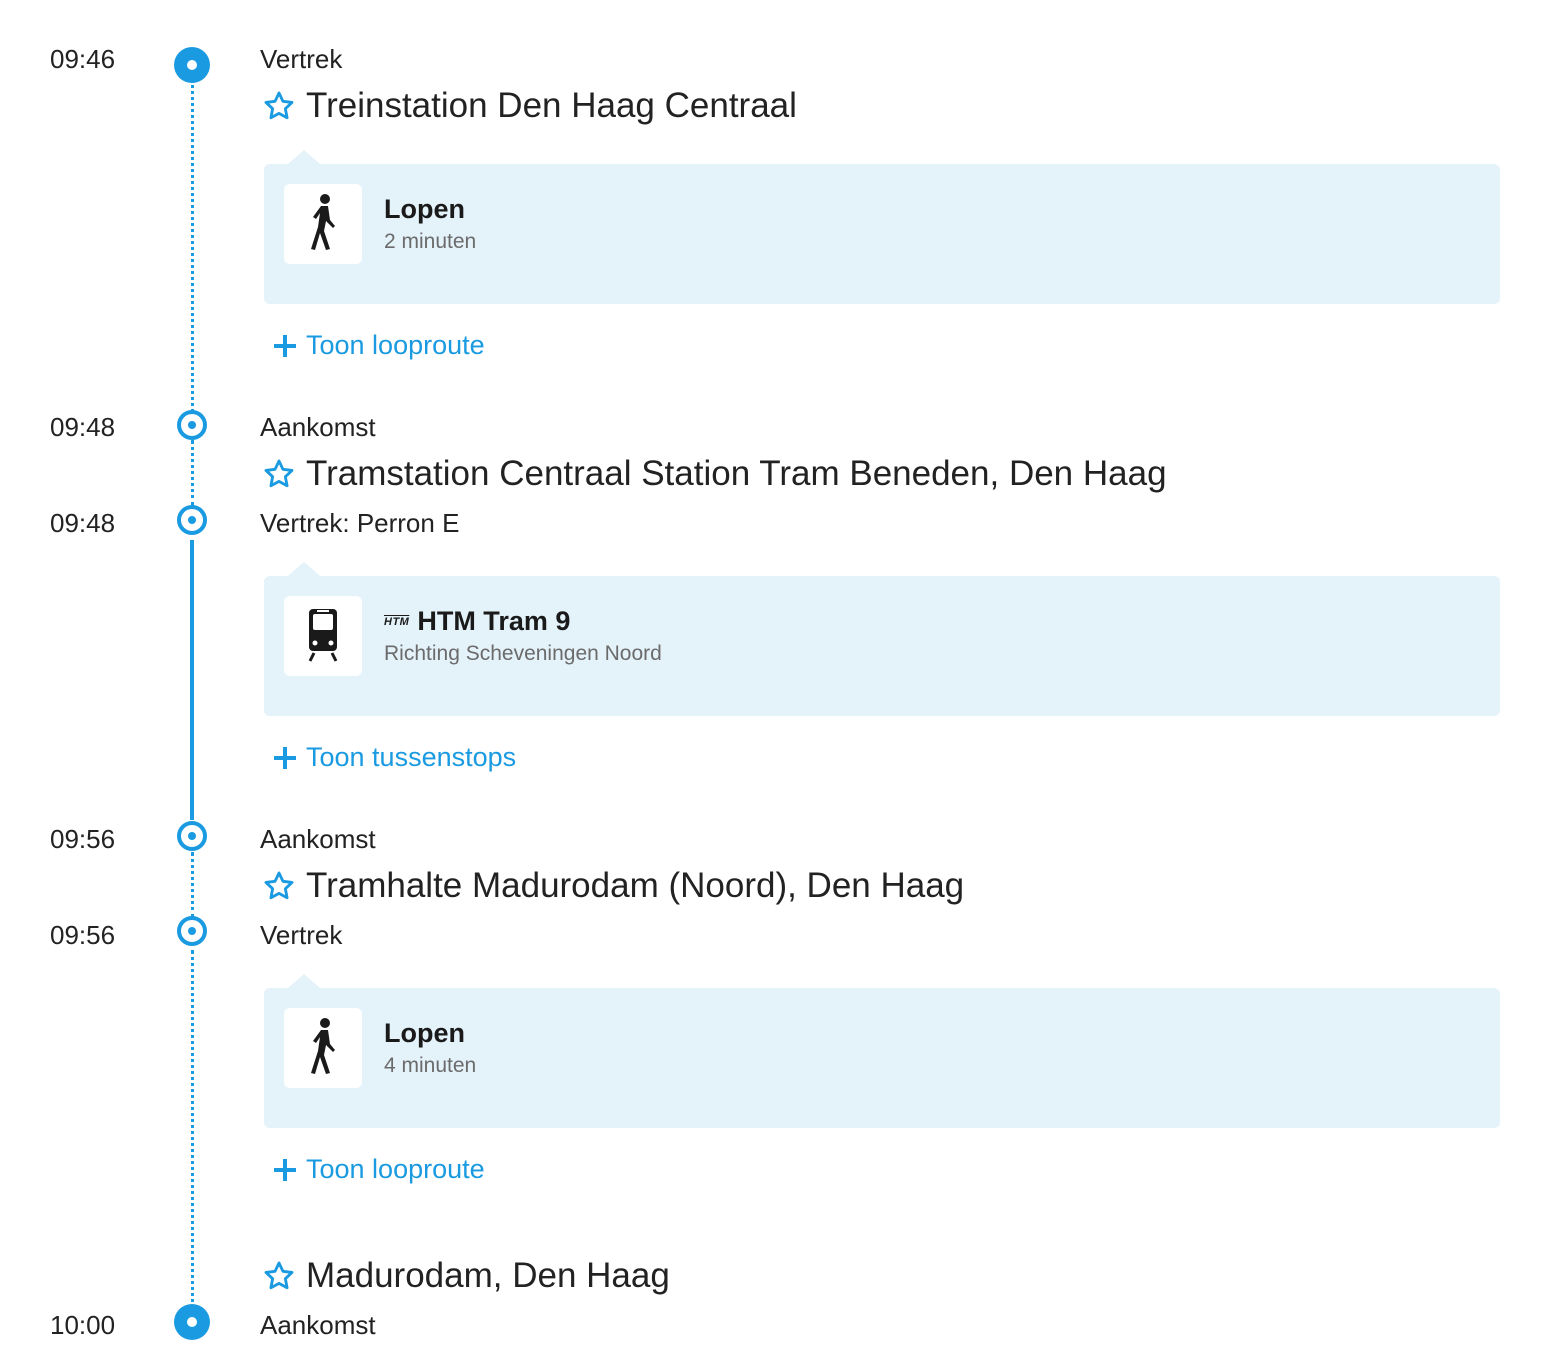 The height and width of the screenshot is (1370, 1556). I want to click on stop-time: 09:46, so click(83, 59).